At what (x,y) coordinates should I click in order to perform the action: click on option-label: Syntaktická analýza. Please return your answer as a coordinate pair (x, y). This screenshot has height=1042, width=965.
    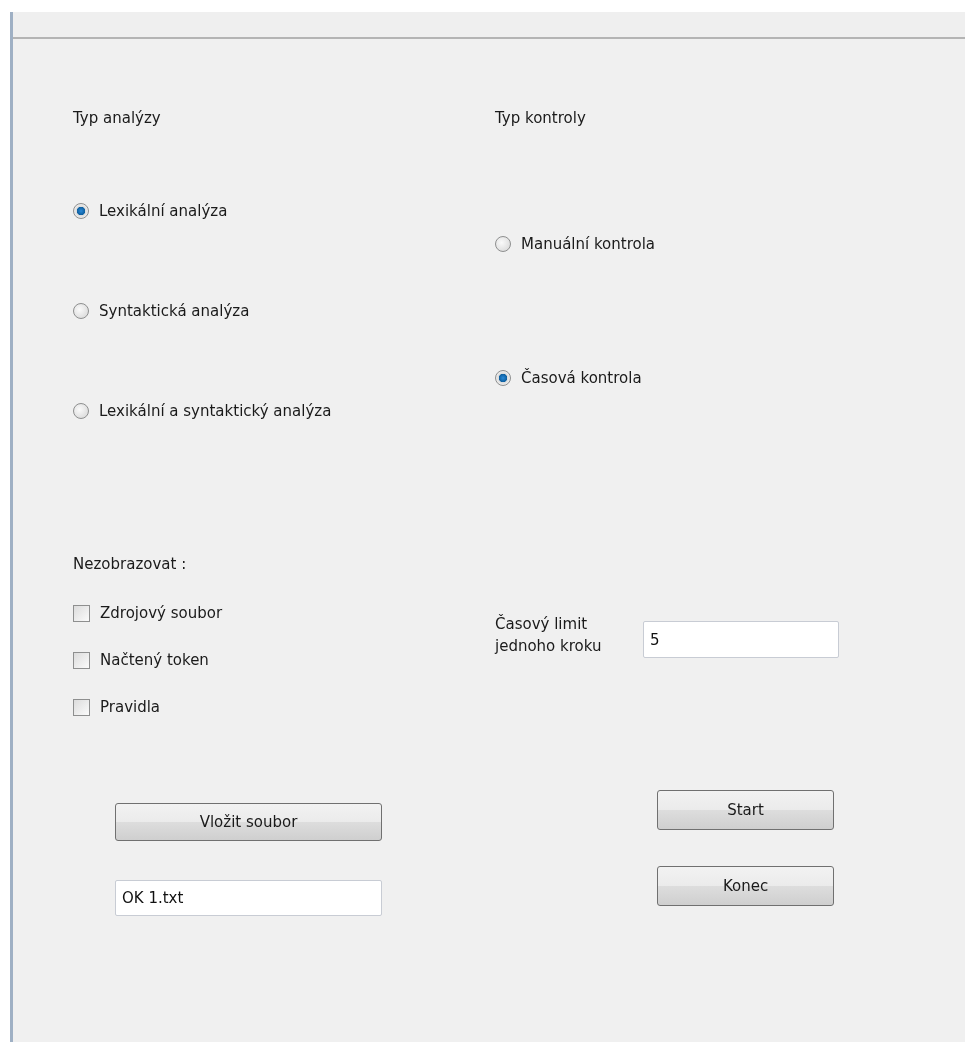
    Looking at the image, I should click on (174, 311).